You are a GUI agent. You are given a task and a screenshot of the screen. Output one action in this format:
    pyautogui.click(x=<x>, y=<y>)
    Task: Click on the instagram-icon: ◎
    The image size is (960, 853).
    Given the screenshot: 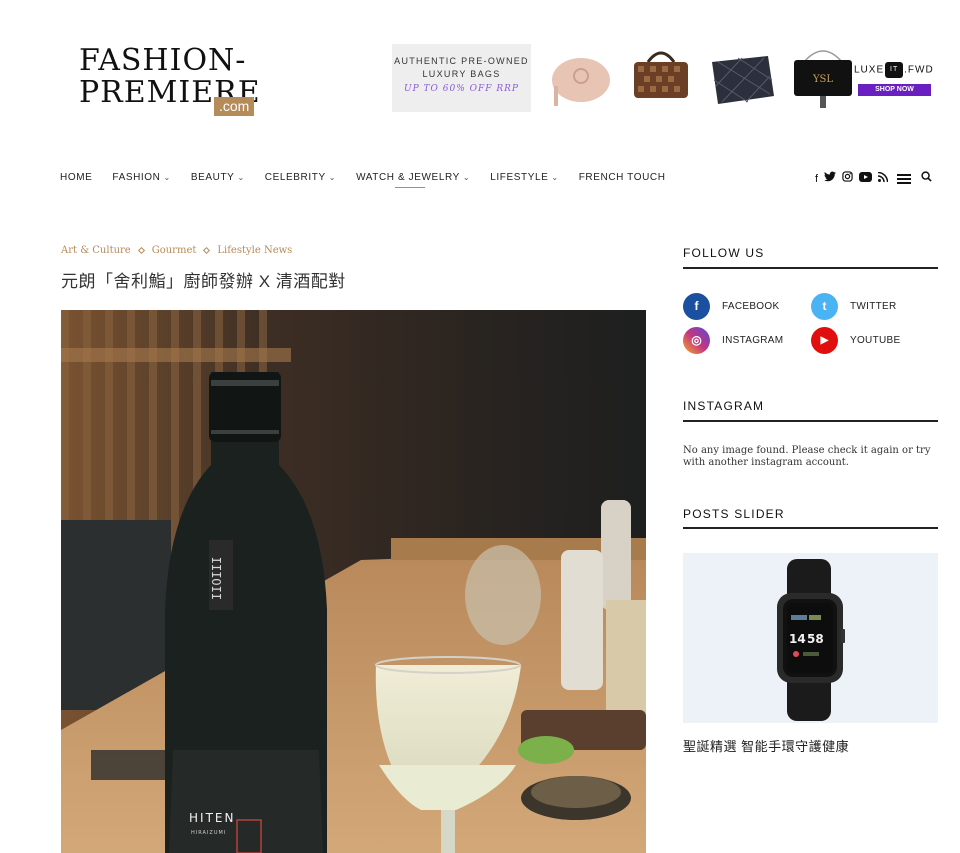 What is the action you would take?
    pyautogui.click(x=696, y=340)
    